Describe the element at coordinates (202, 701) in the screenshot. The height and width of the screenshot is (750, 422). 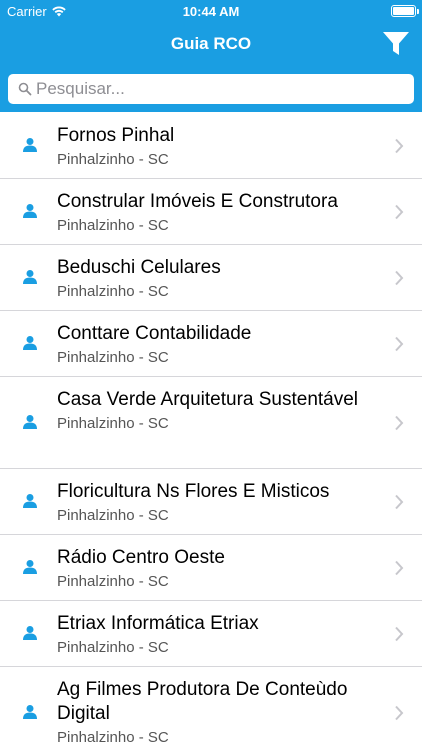
I see `item-name: Ag Filmes Produtora De Conteùdo Digital` at that location.